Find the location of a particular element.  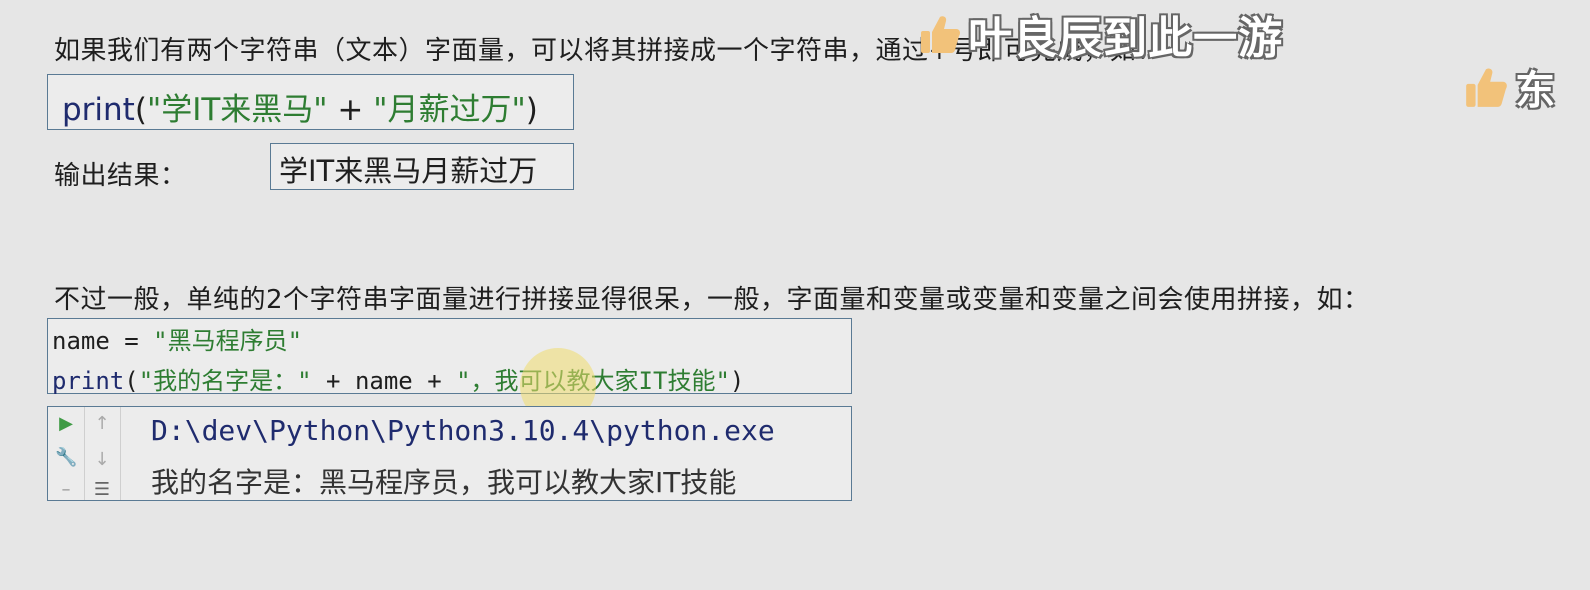

console-toolbar-left: ▶ 🔧 – is located at coordinates (66, 453).